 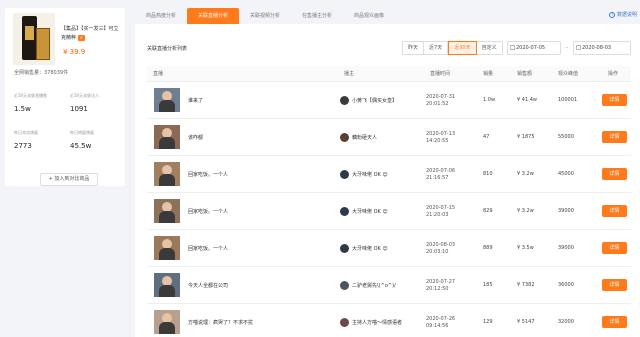 I want to click on anchor-name: 二驴老舅先\(^o^)/, so click(x=384, y=286).